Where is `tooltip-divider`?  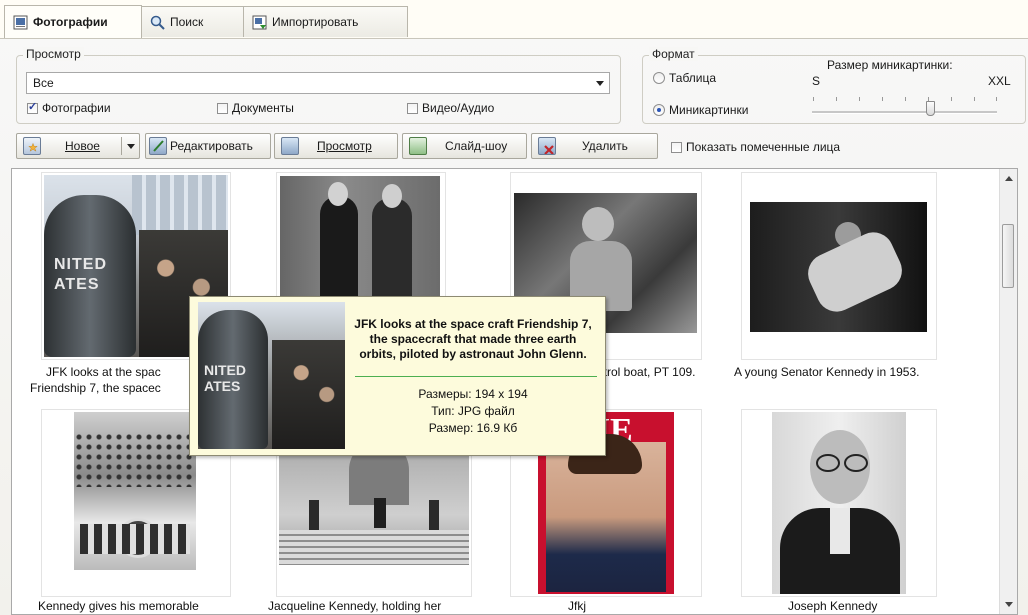
tooltip-divider is located at coordinates (476, 376).